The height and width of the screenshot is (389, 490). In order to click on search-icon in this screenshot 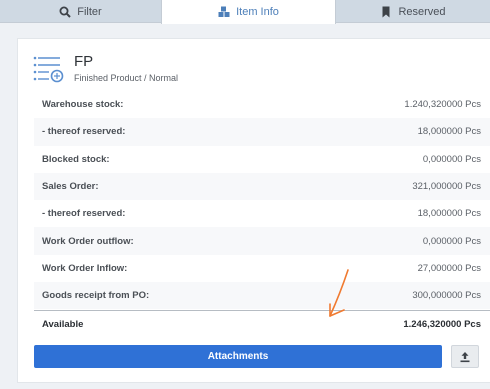, I will do `click(65, 12)`.